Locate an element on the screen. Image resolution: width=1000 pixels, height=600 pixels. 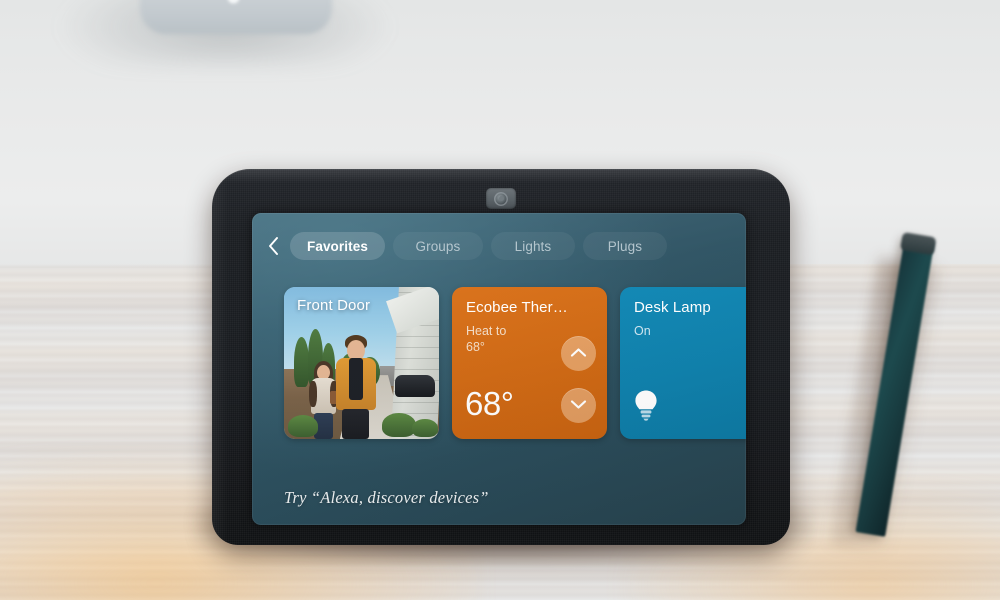
tab-groups: Groups is located at coordinates (437, 246).